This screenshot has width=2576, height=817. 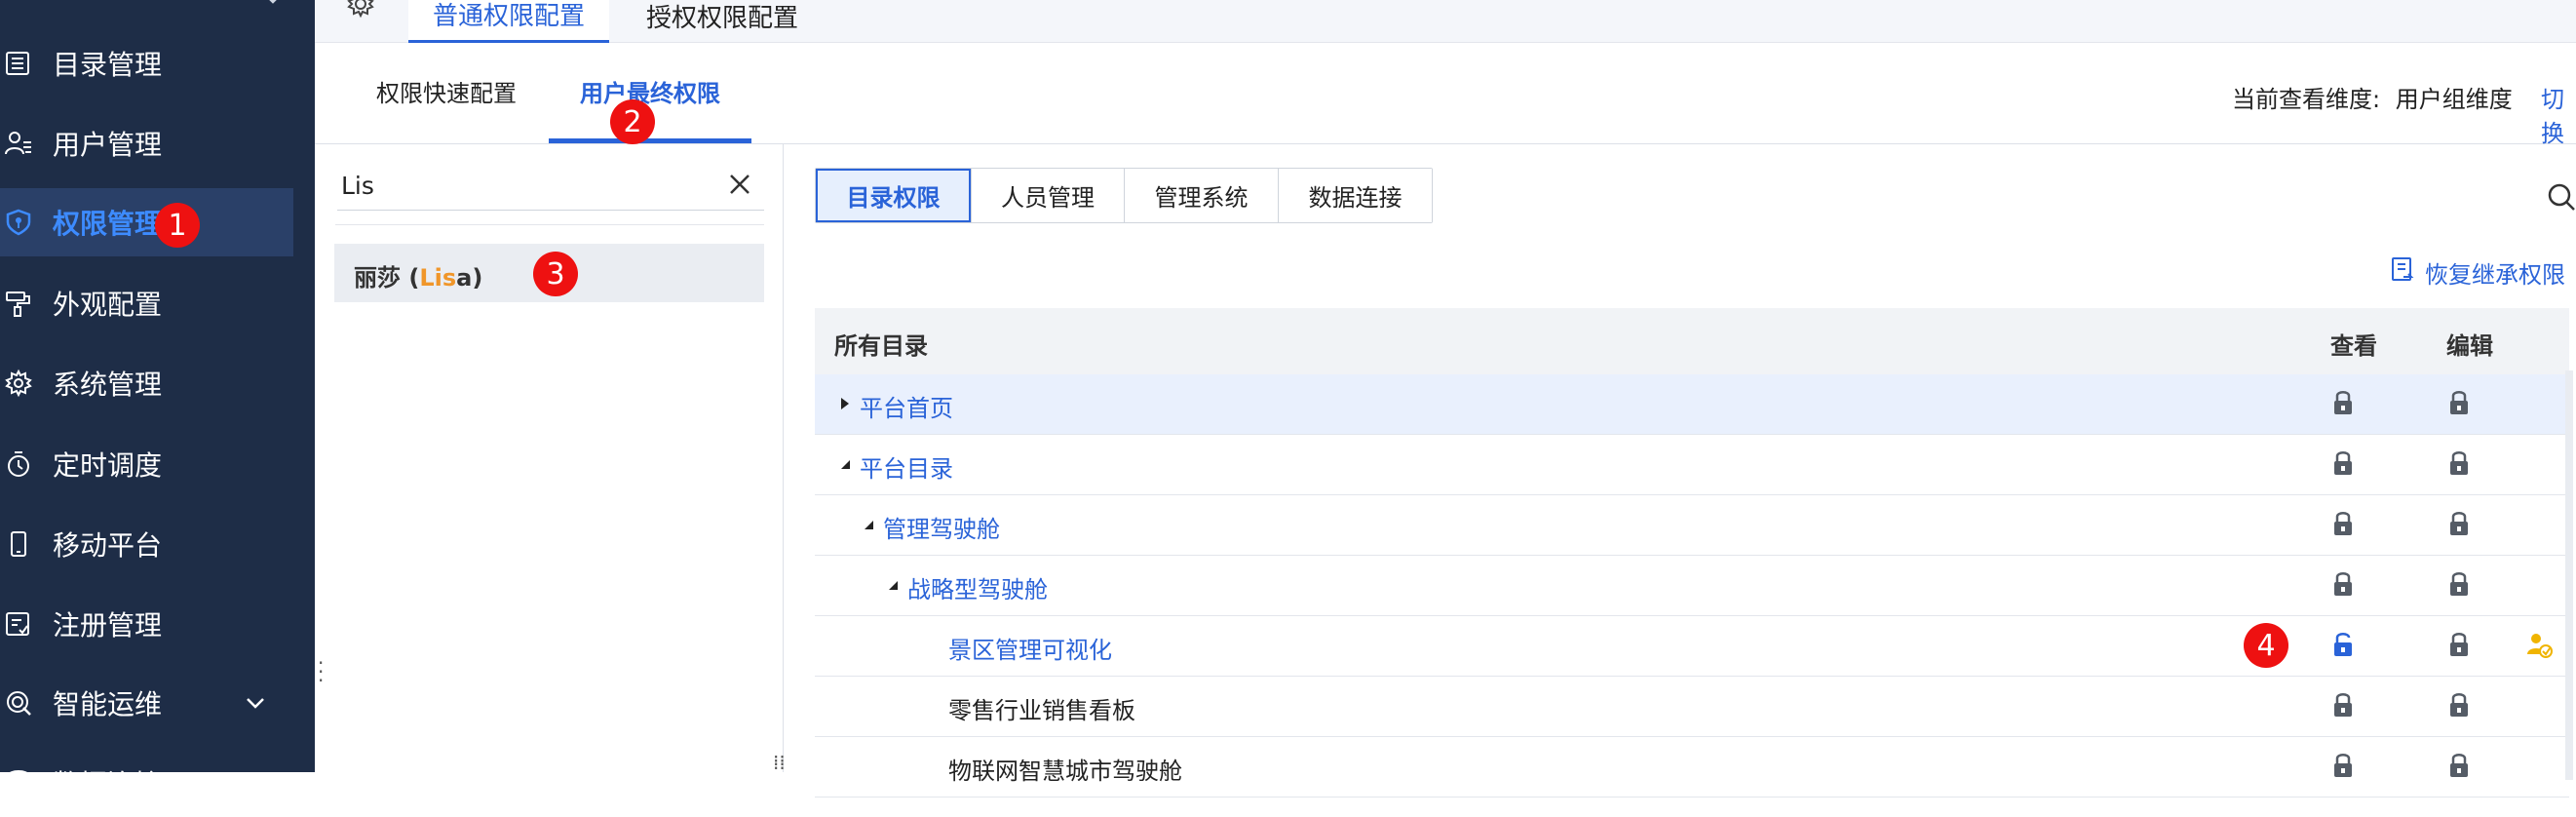 I want to click on tab-personnel: 人员管理, so click(x=1047, y=195).